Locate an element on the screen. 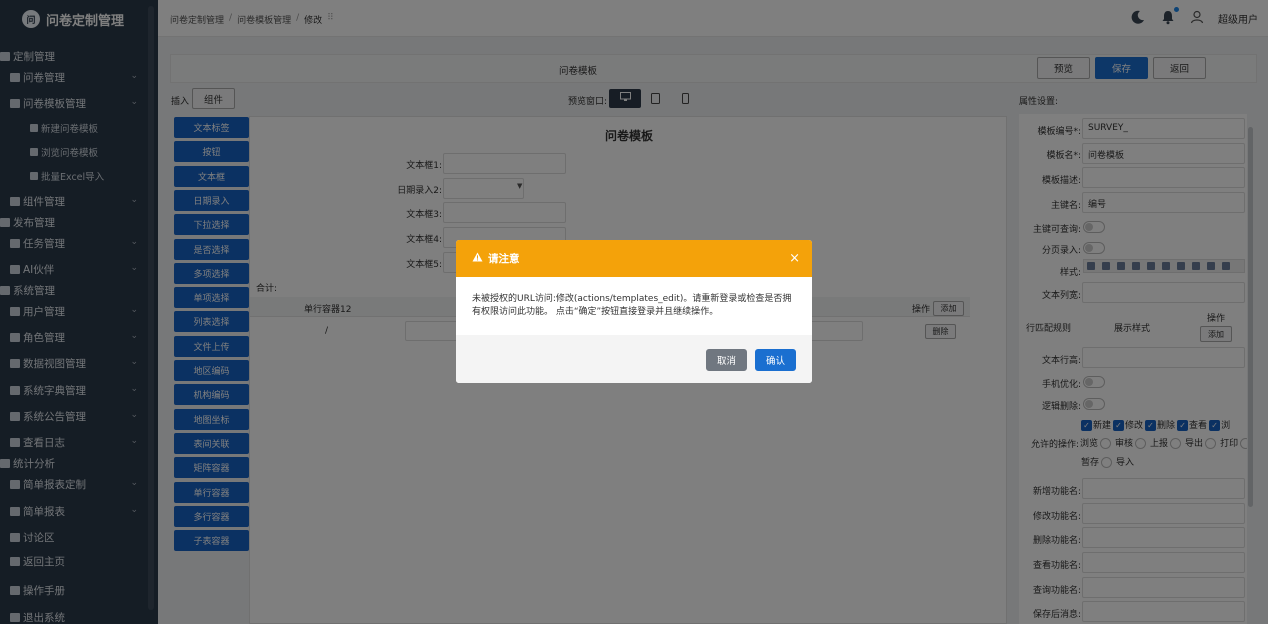  dialog-footer: 取消 确认 is located at coordinates (634, 359).